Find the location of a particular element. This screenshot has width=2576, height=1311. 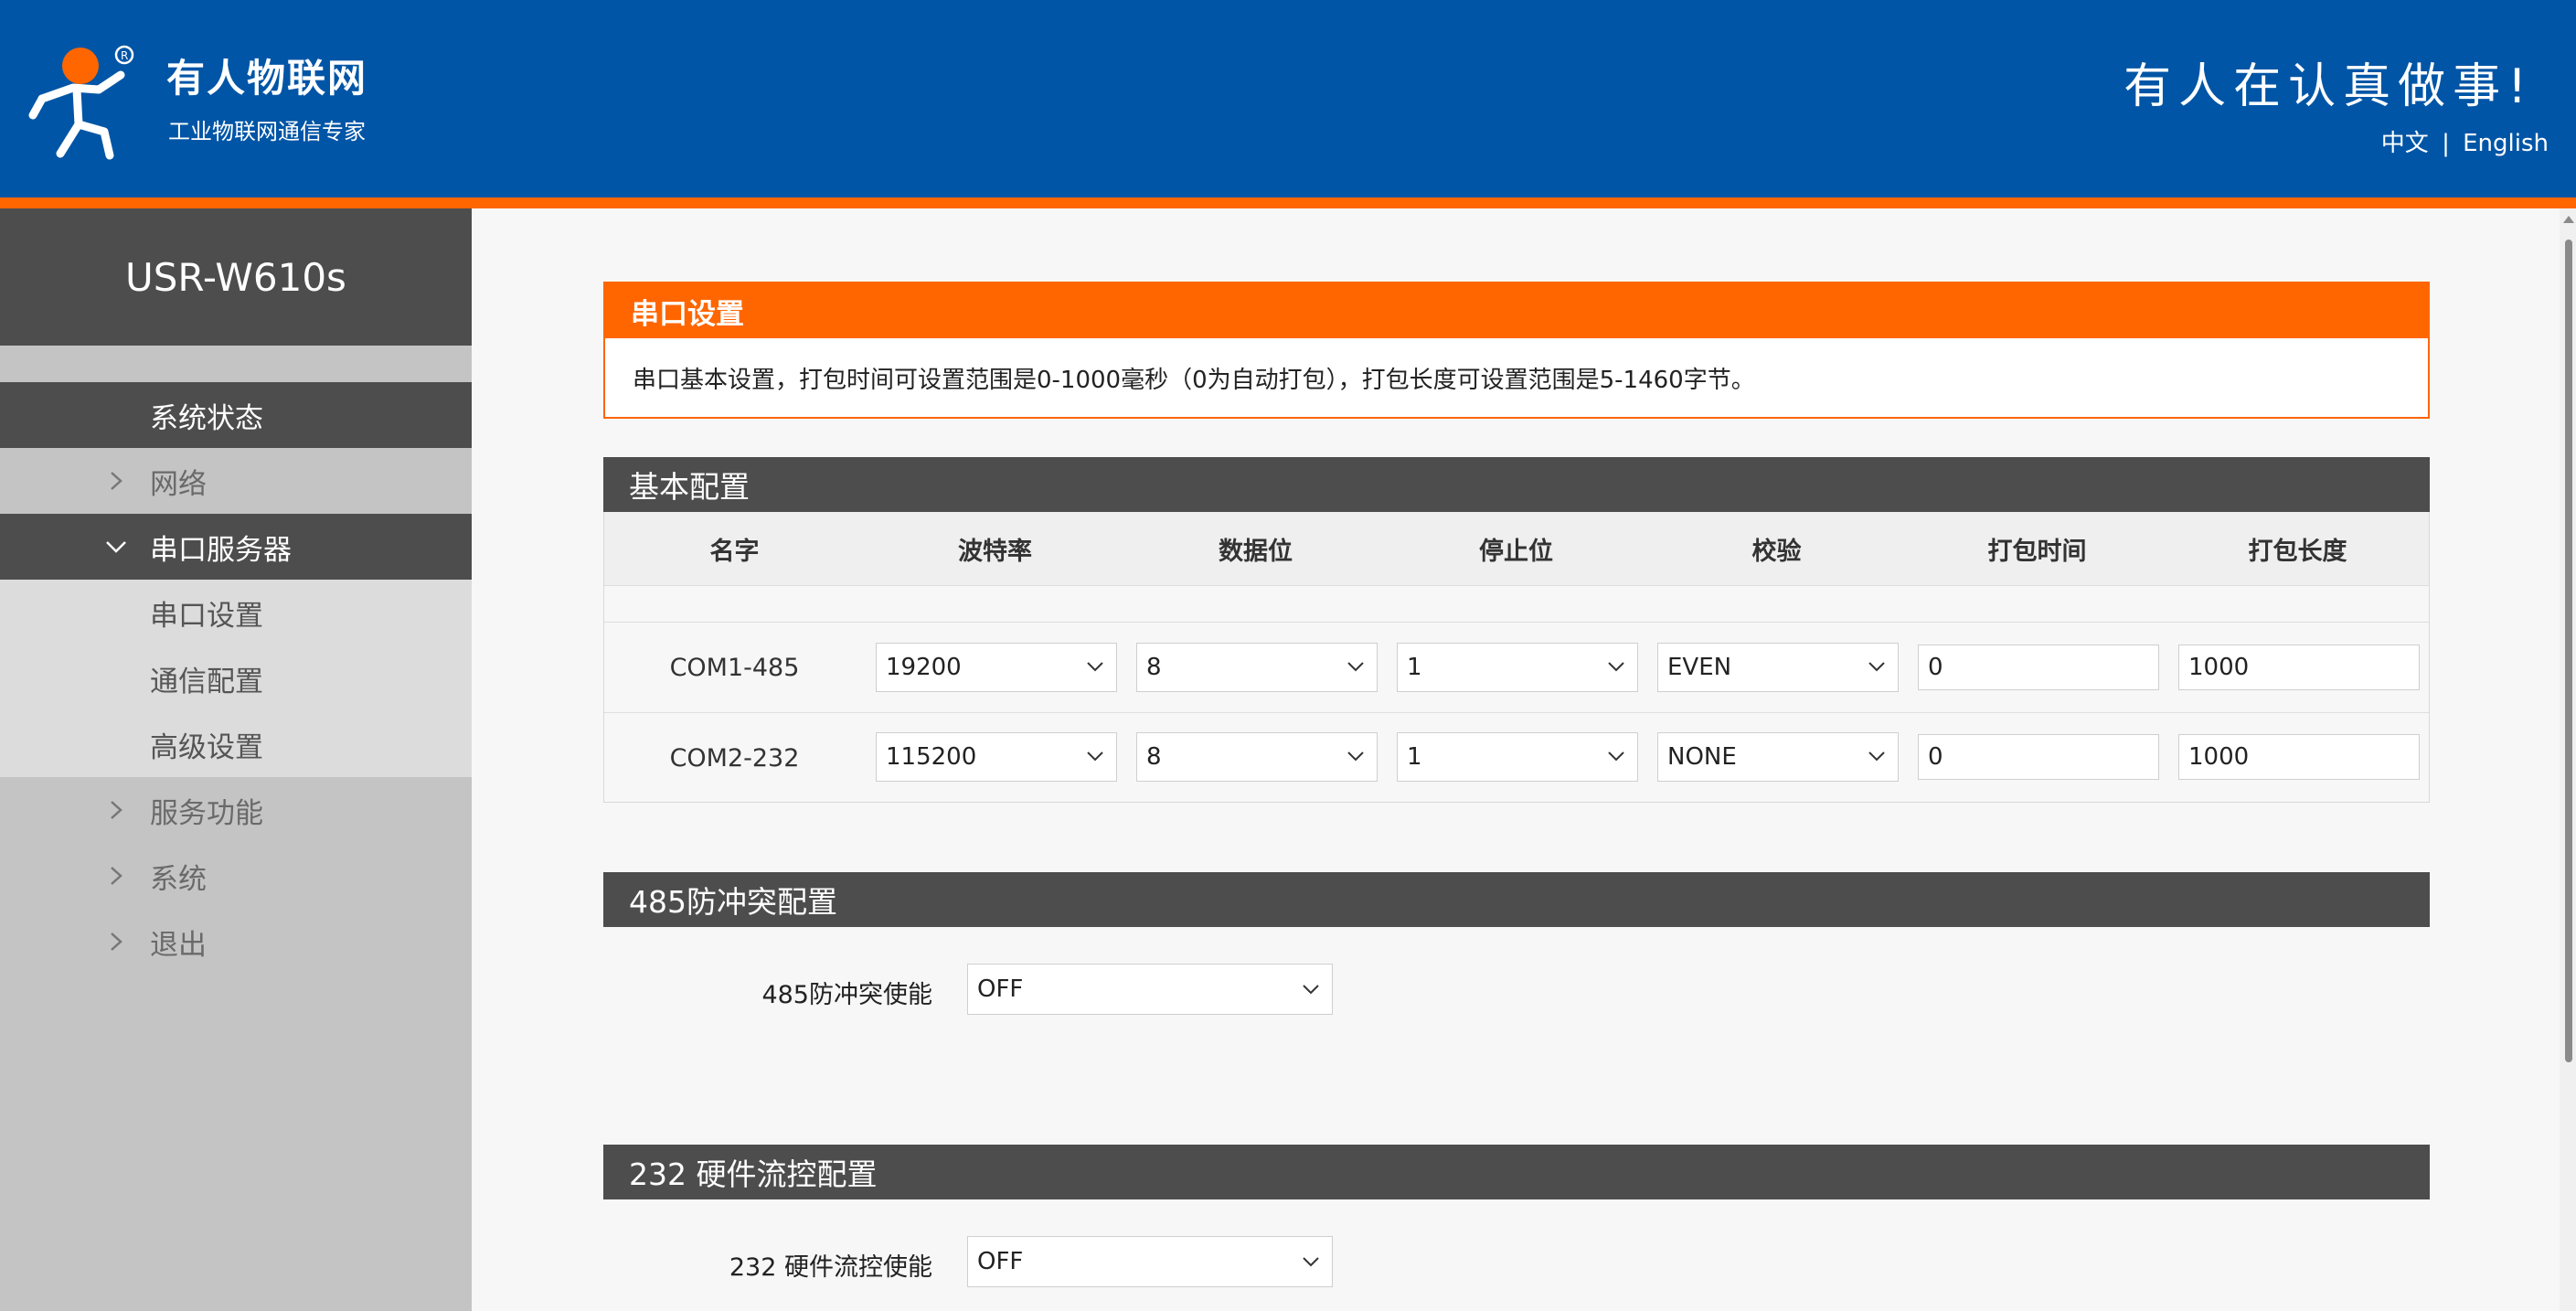

table-row: COM1-485 19200 8 1 EVEN 0 1000 is located at coordinates (1516, 668).